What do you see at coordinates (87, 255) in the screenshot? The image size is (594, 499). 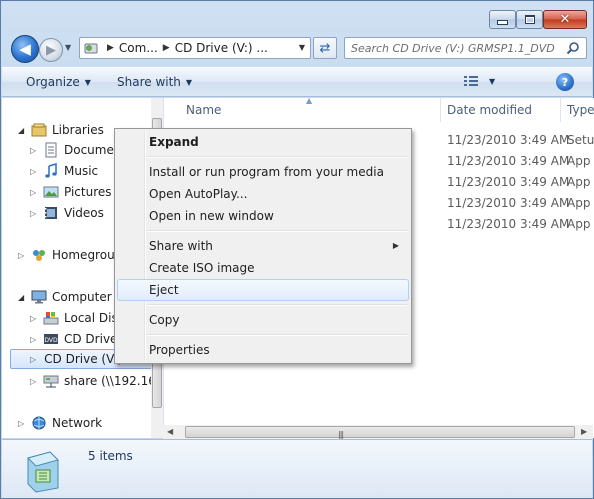 I see `tree-label: Homegroup` at bounding box center [87, 255].